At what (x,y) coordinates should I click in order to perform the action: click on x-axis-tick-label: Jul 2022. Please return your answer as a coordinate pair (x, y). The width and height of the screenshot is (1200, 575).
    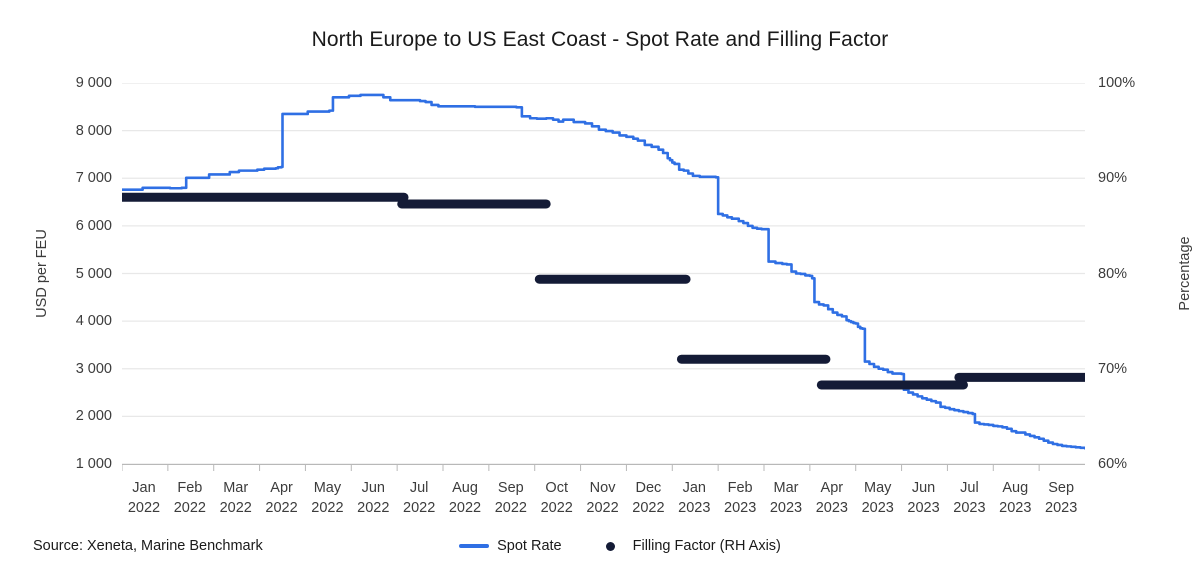
    Looking at the image, I should click on (419, 498).